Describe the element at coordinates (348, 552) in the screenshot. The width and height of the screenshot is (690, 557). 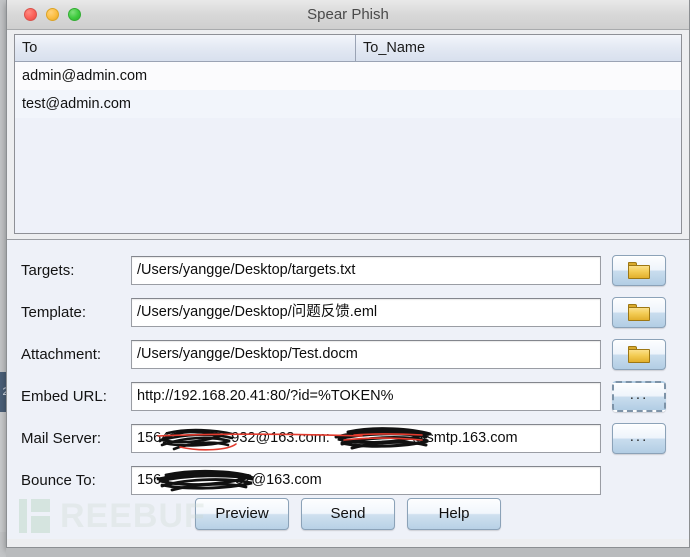
I see `window-bottom-edge` at that location.